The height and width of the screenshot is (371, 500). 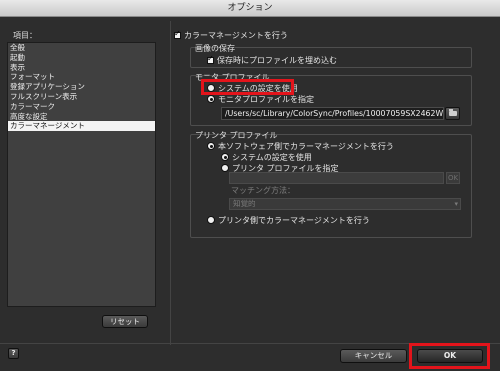 I want to click on help-icon: ?, so click(x=13, y=353).